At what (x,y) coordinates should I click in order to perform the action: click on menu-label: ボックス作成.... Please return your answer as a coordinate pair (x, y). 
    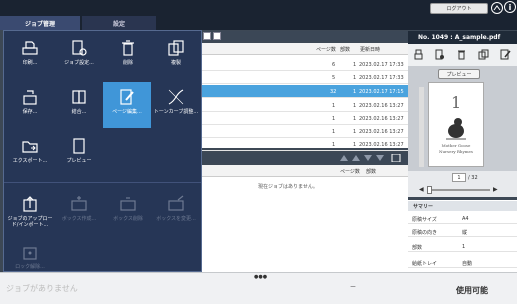
    Looking at the image, I should click on (79, 219).